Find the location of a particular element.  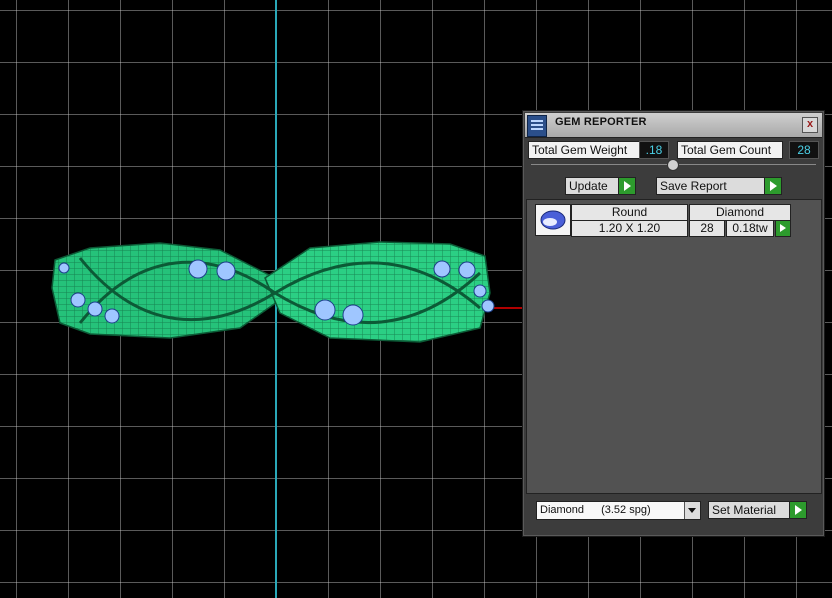

total-gem-count-label: Total Gem Count is located at coordinates (730, 150).